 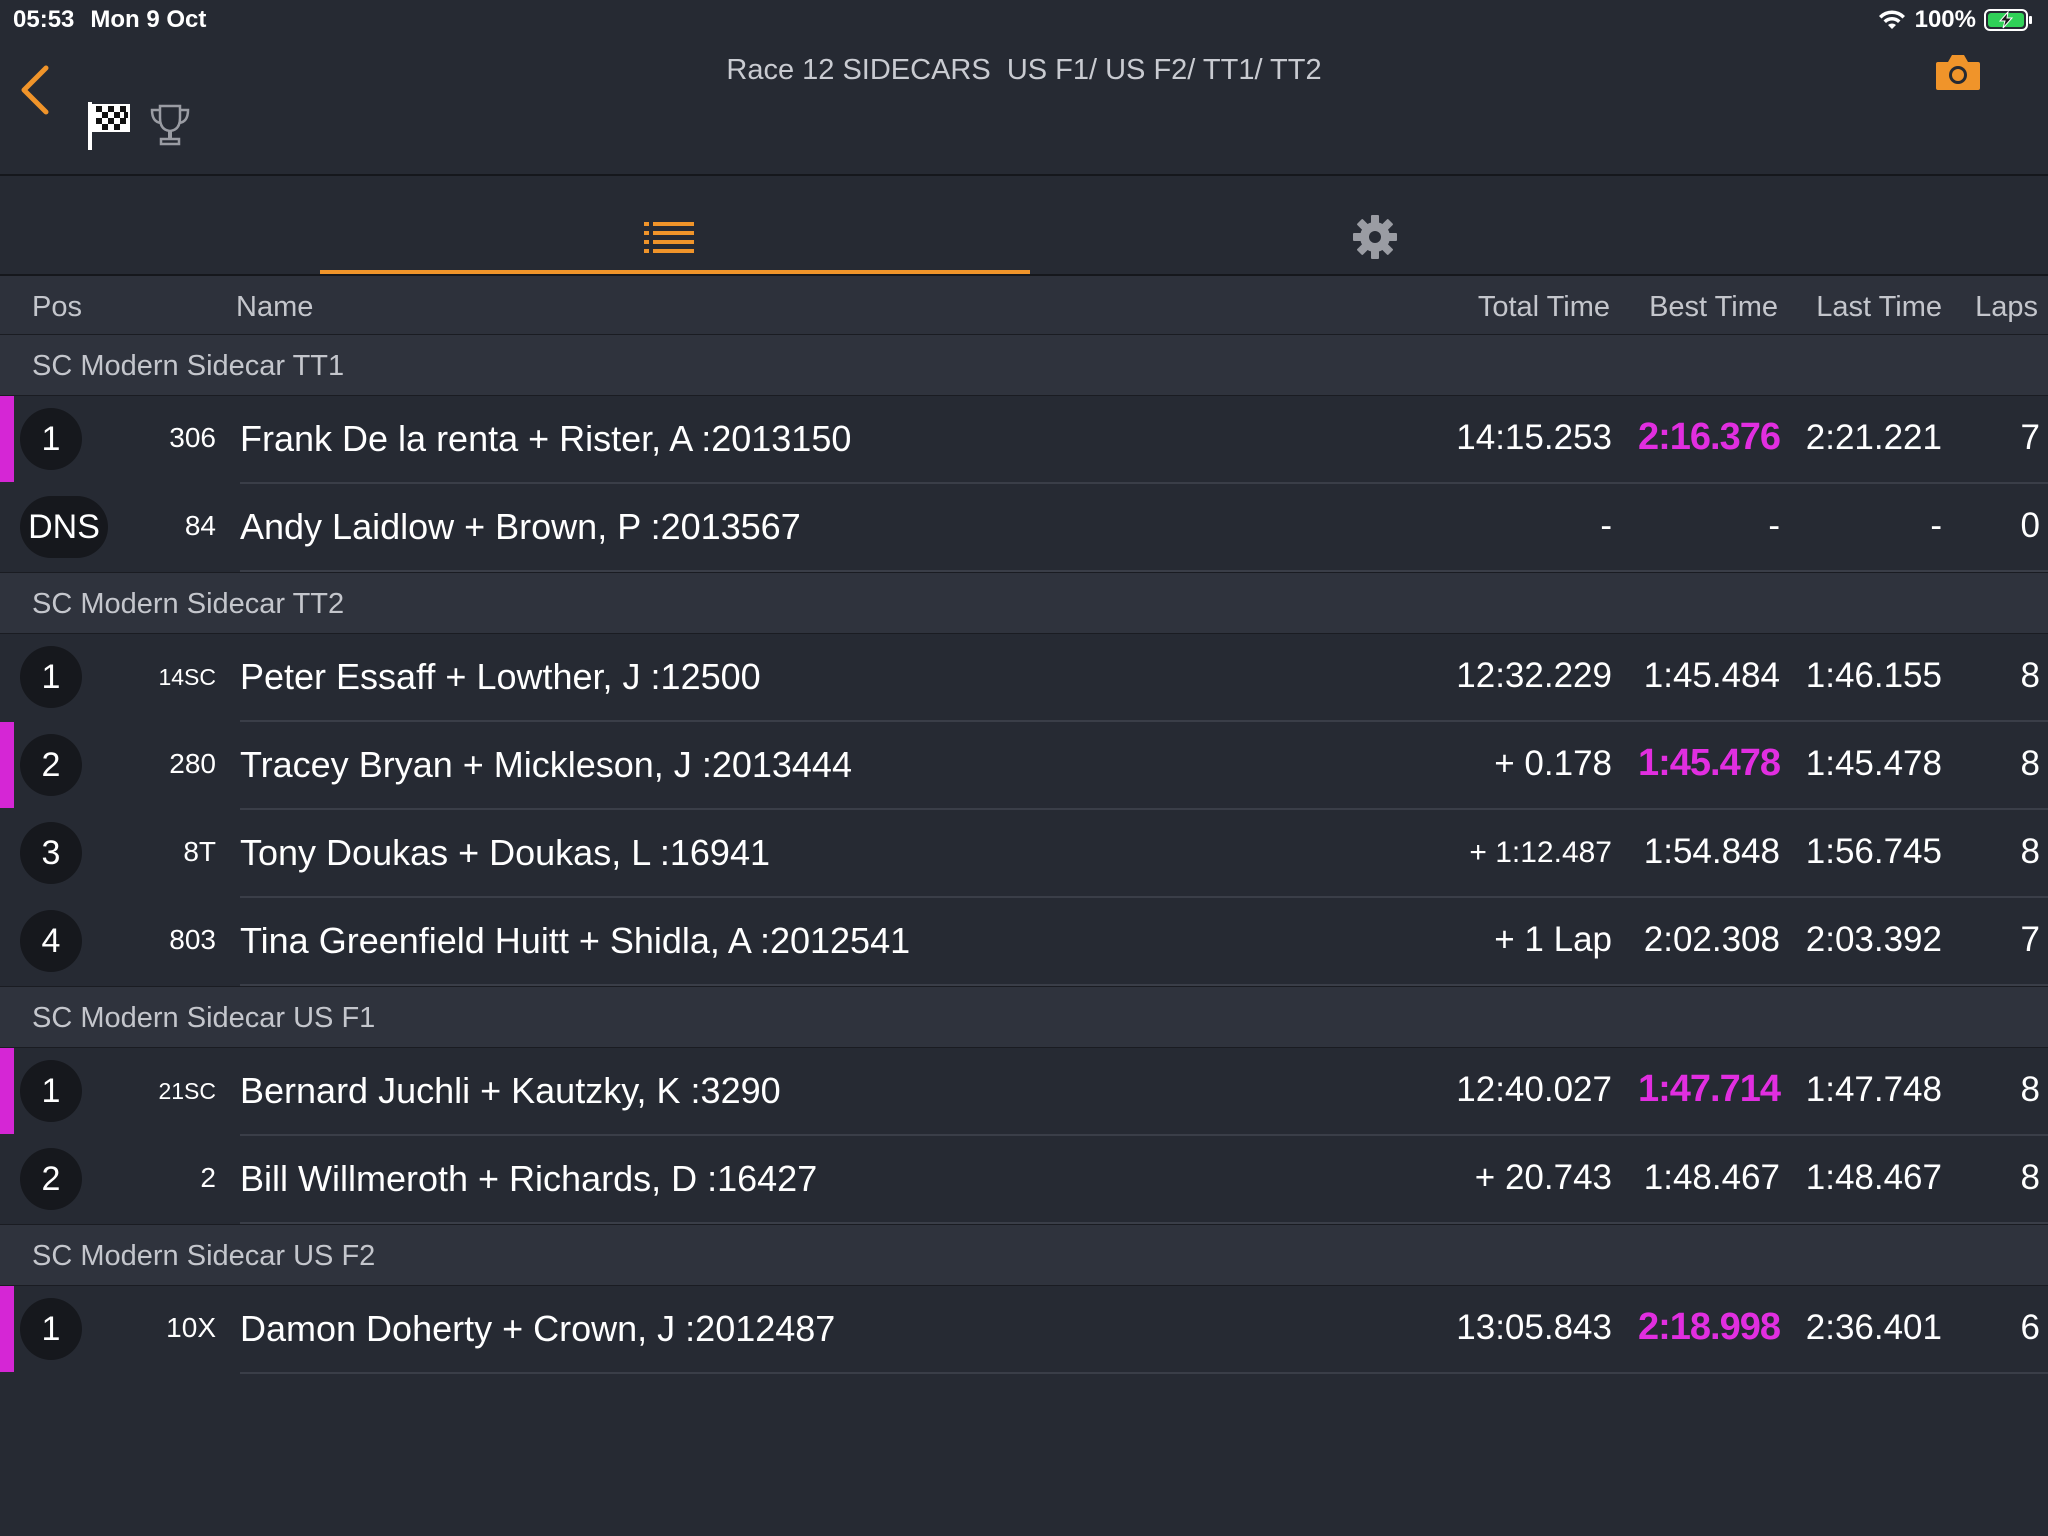 What do you see at coordinates (1873, 1327) in the screenshot?
I see `last-time: 2:36.401` at bounding box center [1873, 1327].